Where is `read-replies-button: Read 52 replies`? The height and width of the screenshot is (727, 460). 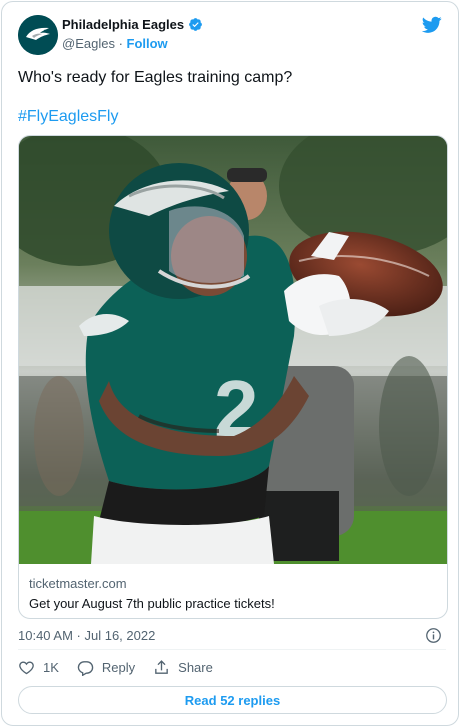
read-replies-button: Read 52 replies is located at coordinates (232, 700).